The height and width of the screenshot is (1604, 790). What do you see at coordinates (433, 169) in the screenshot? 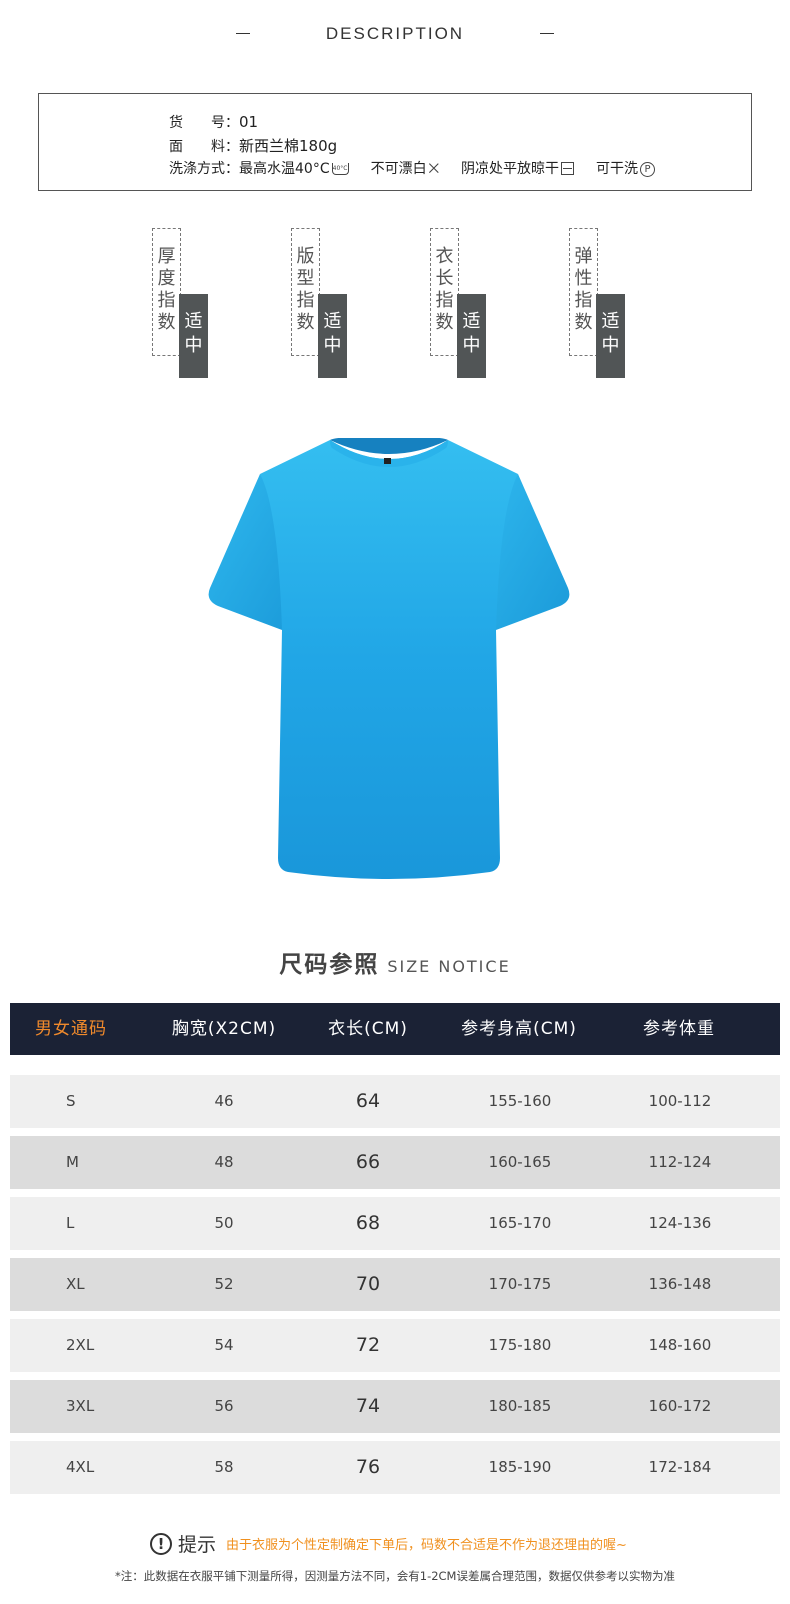
I see `no-bleach-icon: ⨉` at bounding box center [433, 169].